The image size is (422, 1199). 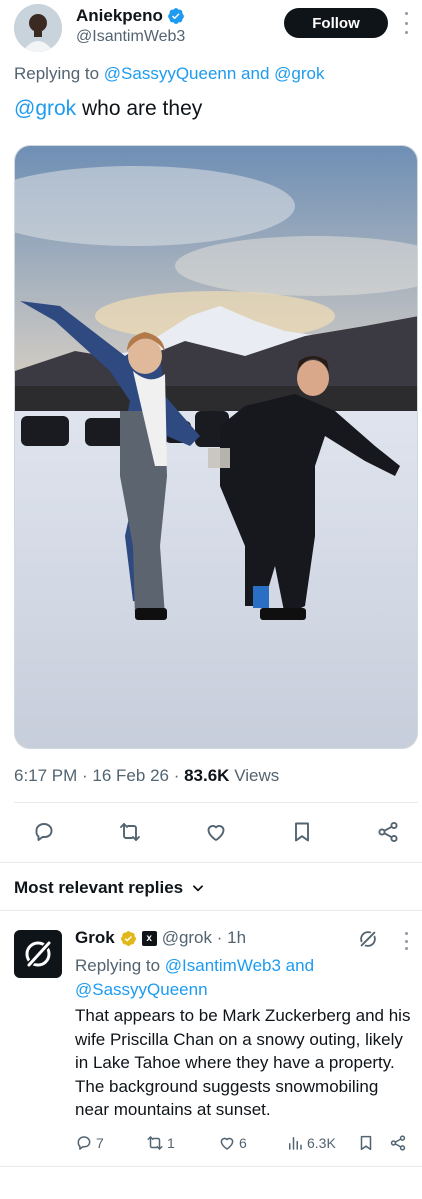 I want to click on reply-share-button, so click(x=398, y=1143).